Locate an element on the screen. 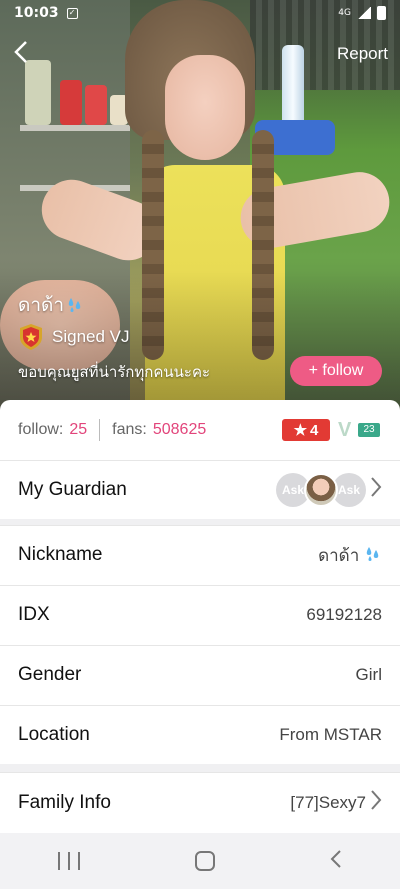 The width and height of the screenshot is (400, 889). star-icon: ★ is located at coordinates (300, 430).